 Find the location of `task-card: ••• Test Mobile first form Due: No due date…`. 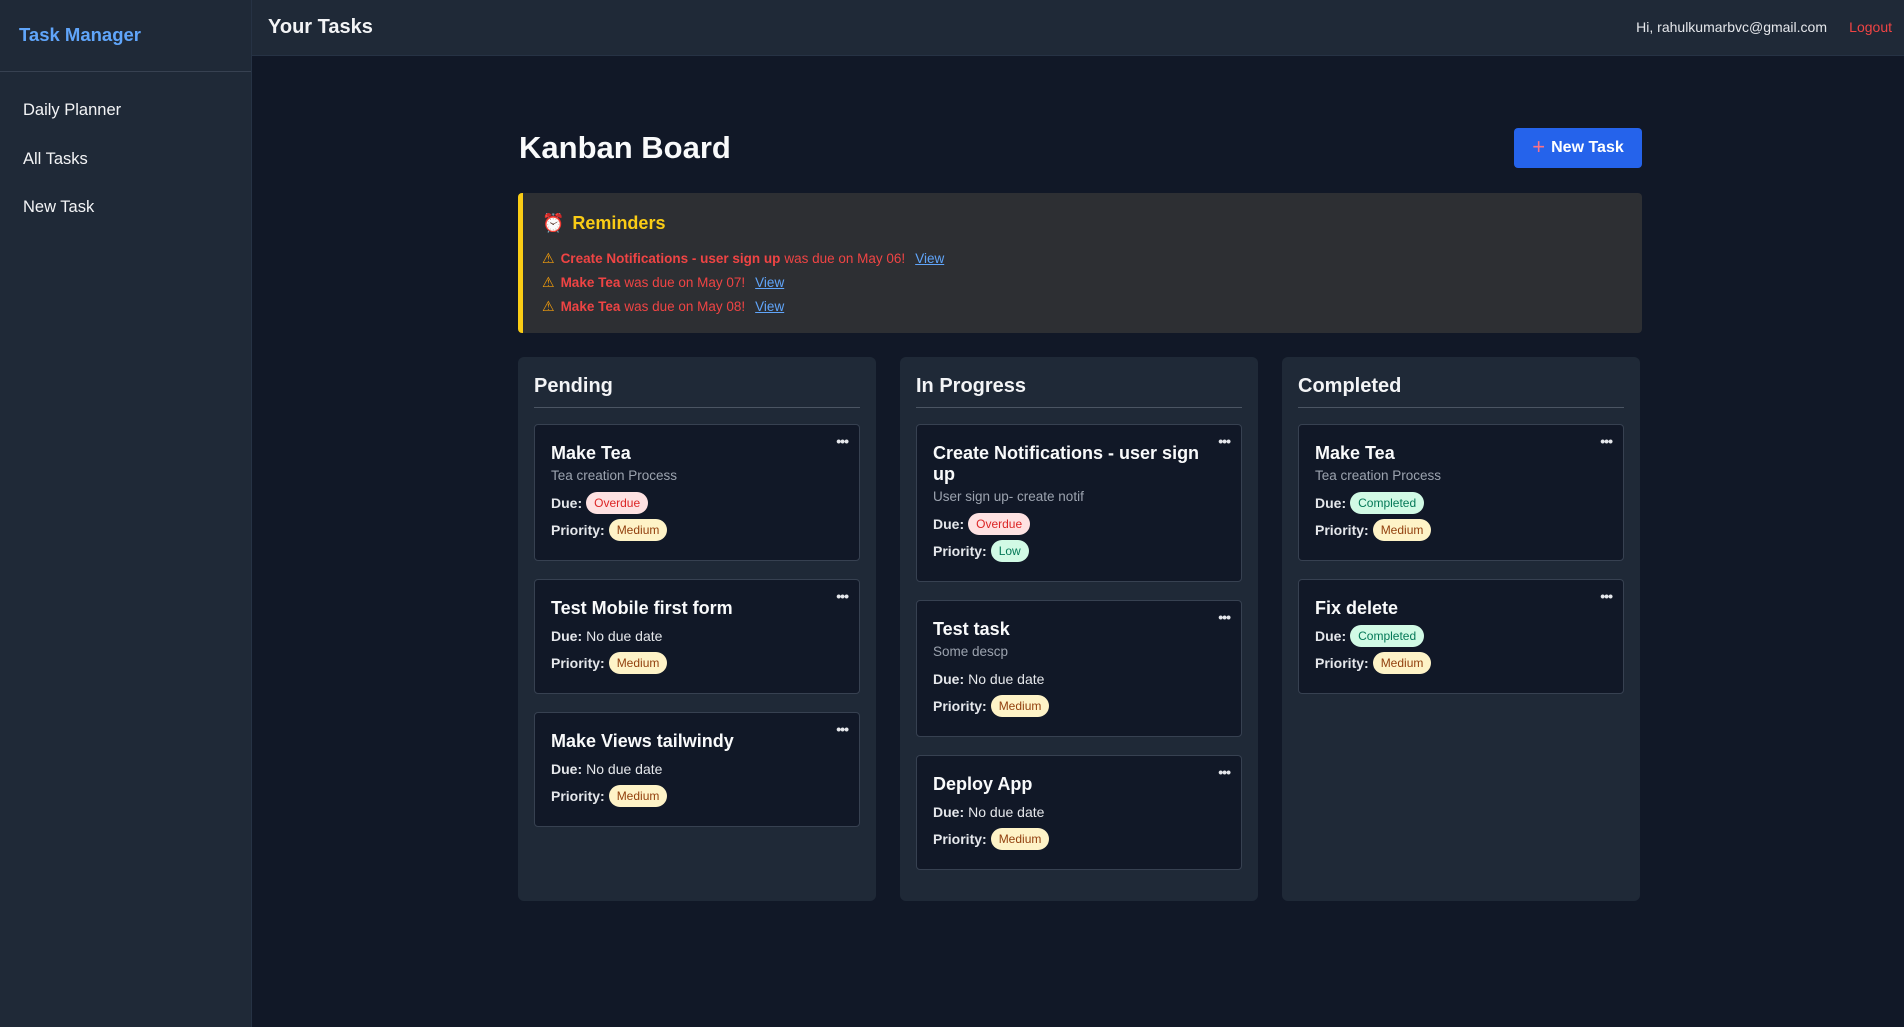

task-card: ••• Test Mobile first form Due: No due date… is located at coordinates (697, 636).